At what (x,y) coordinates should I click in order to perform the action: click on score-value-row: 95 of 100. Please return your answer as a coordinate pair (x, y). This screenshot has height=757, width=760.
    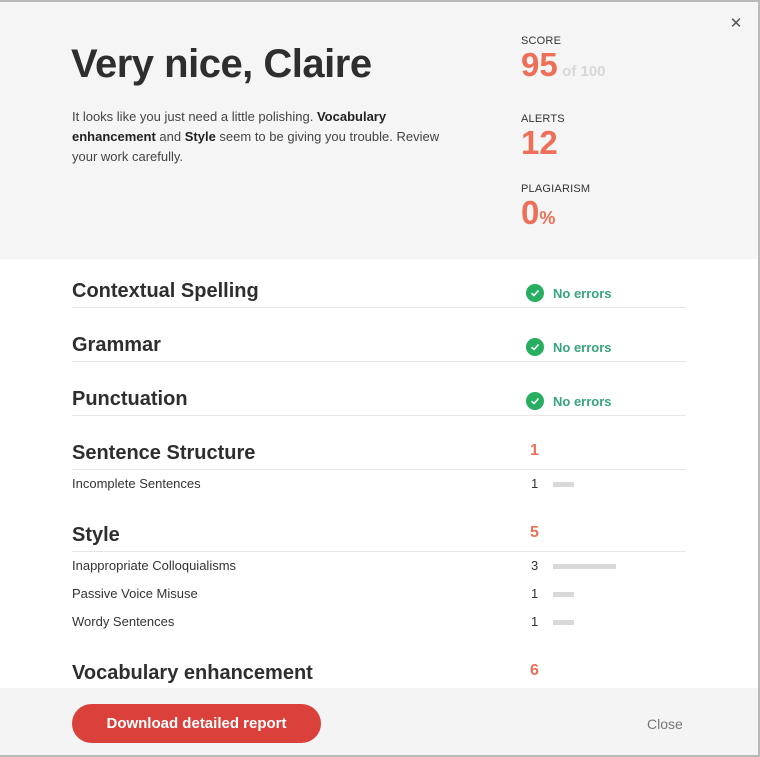
    Looking at the image, I should click on (563, 65).